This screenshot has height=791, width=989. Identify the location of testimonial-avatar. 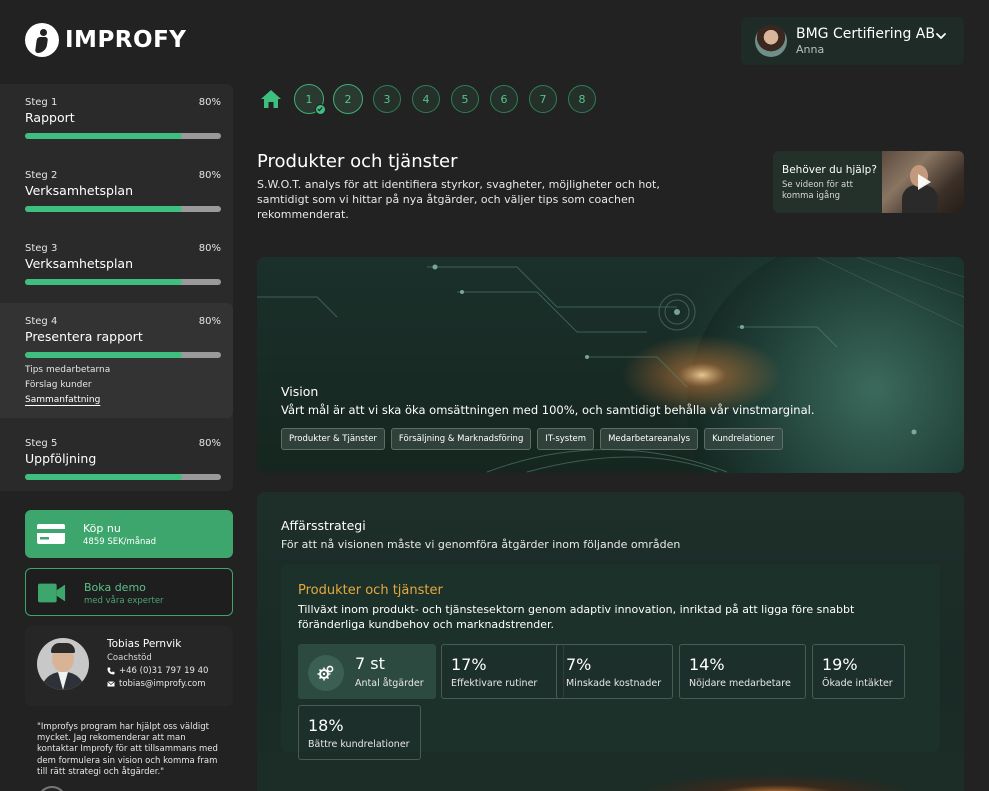
(52, 788).